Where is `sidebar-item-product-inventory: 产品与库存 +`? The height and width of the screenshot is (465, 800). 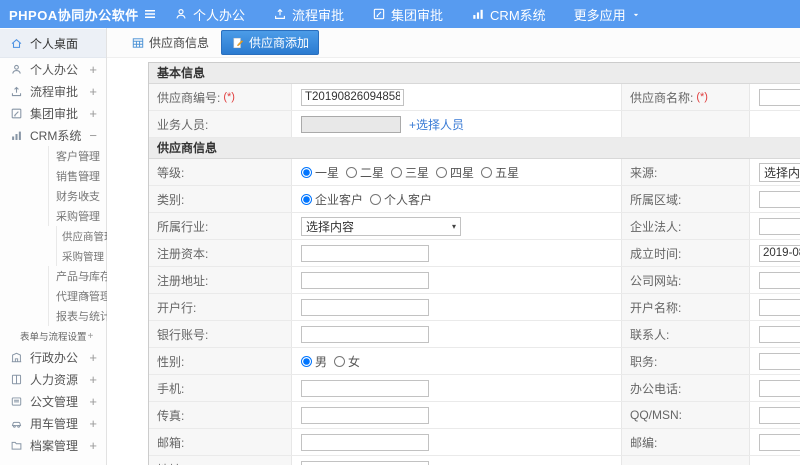
sidebar-item-product-inventory: 产品与库存 + is located at coordinates (55, 276).